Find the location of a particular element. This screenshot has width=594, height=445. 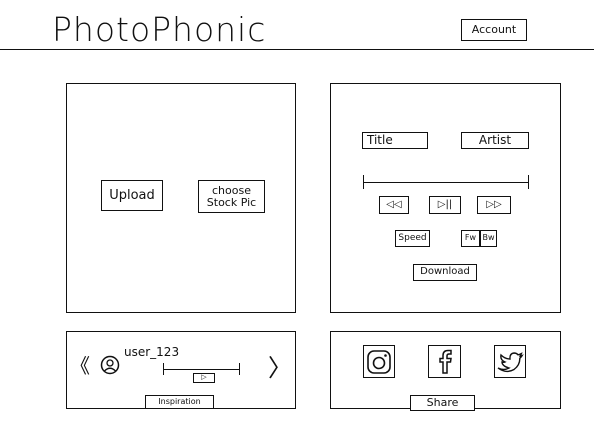

share-button: Share is located at coordinates (442, 403).